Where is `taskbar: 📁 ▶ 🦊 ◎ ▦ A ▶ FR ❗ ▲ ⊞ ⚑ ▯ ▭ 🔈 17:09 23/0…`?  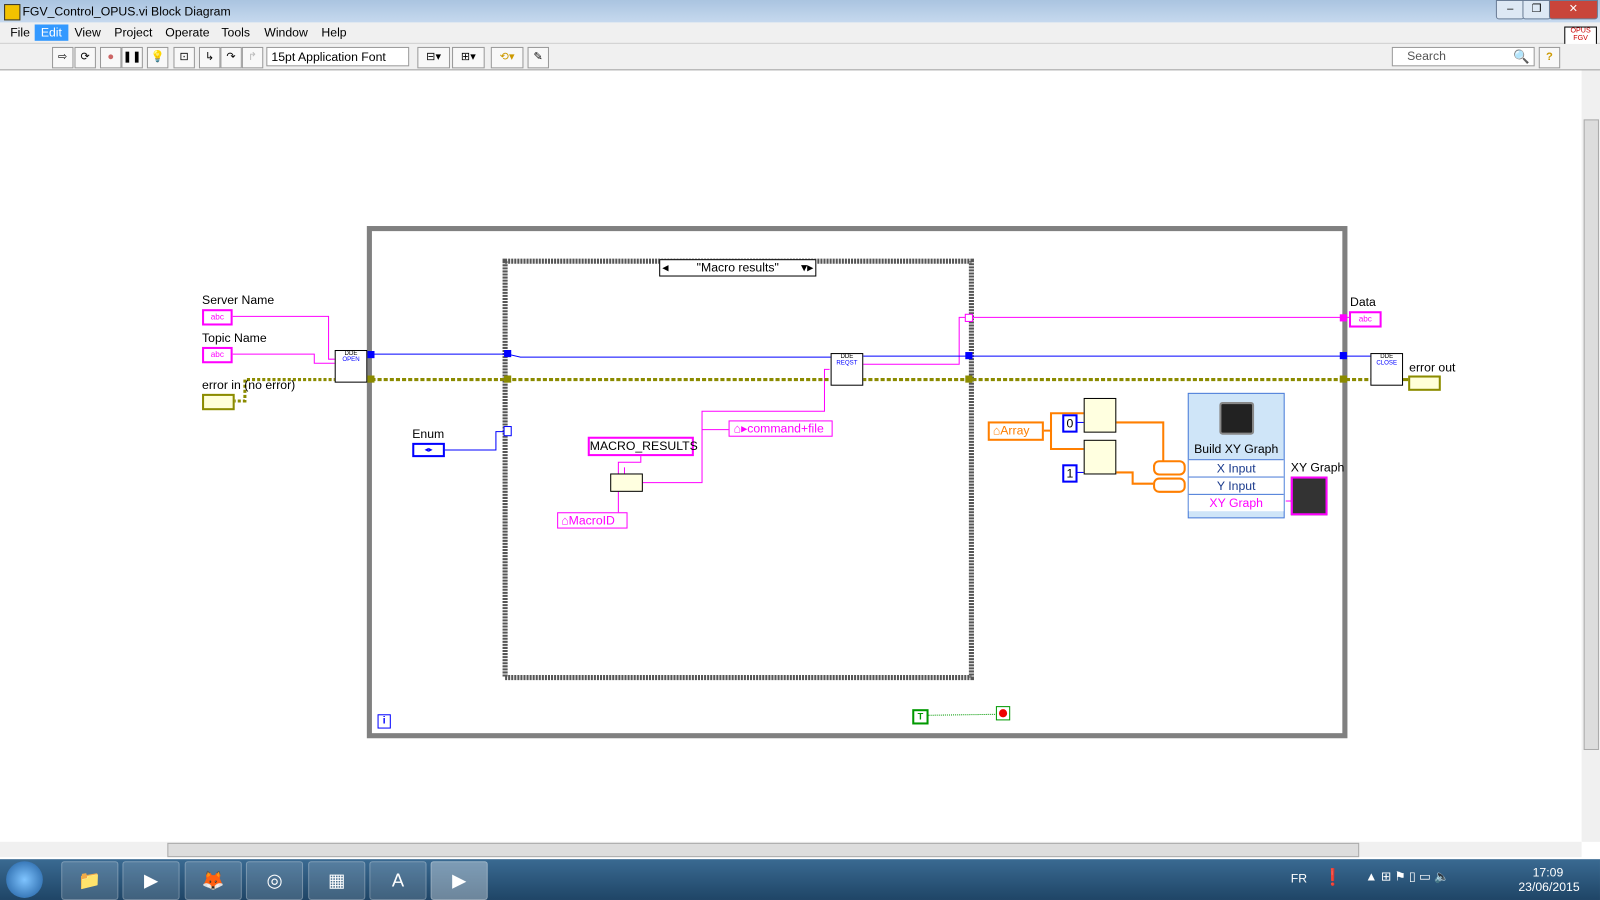 taskbar: 📁 ▶ 🦊 ◎ ▦ A ▶ FR ❗ ▲ ⊞ ⚑ ▯ ▭ 🔈 17:09 23/0… is located at coordinates (800, 879).